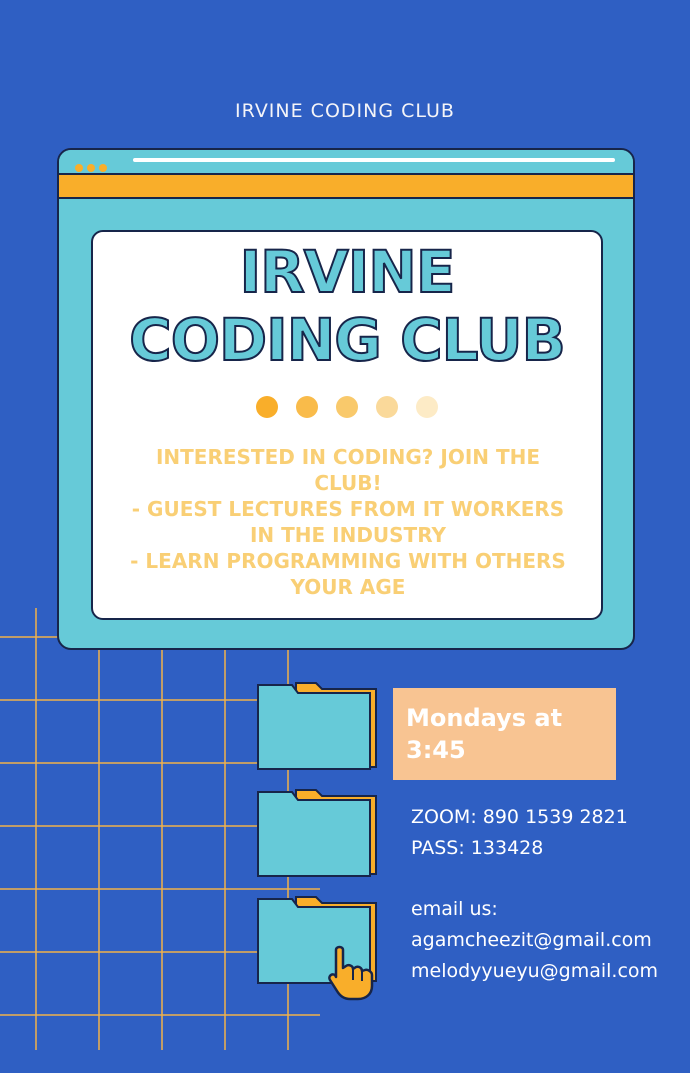 This screenshot has height=1073, width=690. Describe the element at coordinates (374, 160) in the screenshot. I see `window-address-bar` at that location.